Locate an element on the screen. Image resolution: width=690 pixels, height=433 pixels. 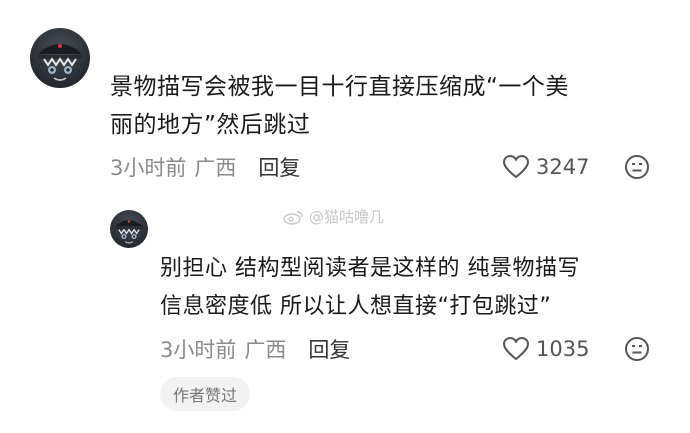
like-count: 3247 is located at coordinates (563, 167).